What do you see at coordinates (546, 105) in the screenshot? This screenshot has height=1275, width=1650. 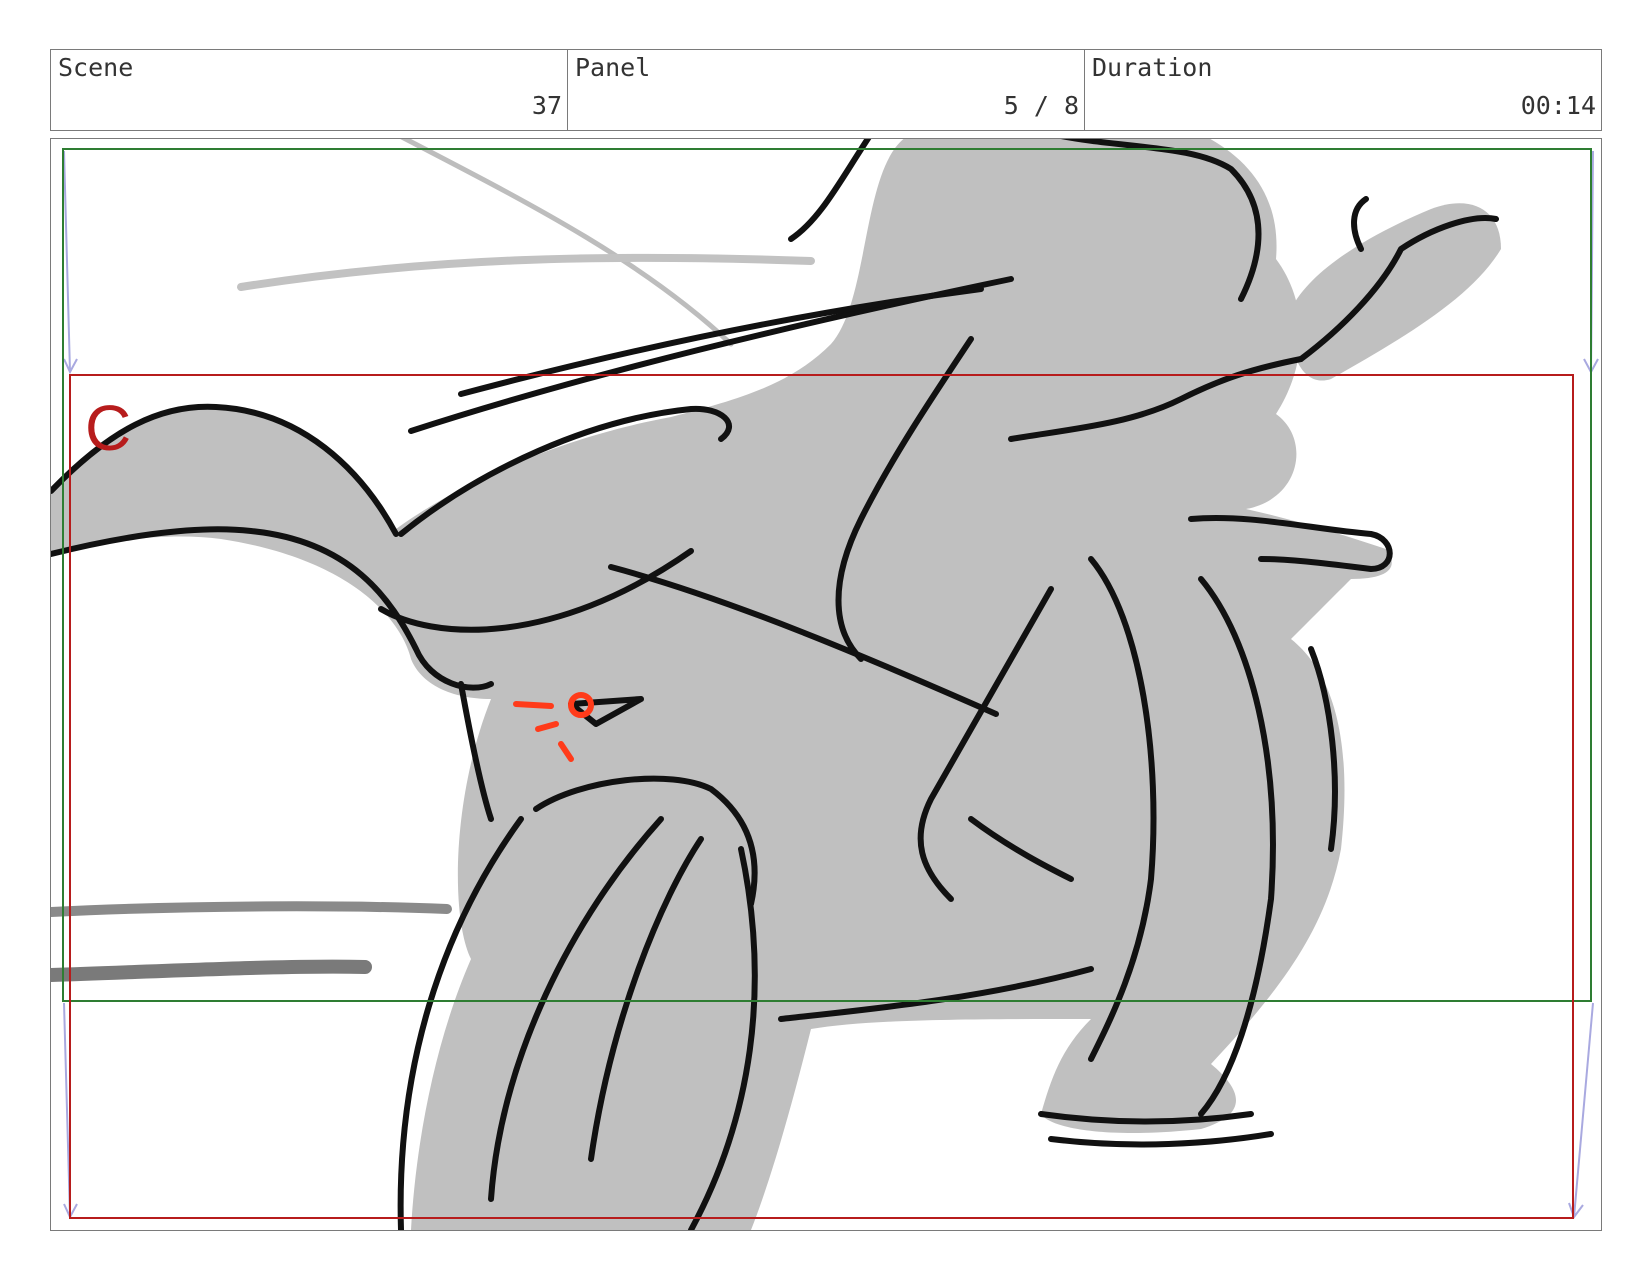 I see `scene-number: 37` at bounding box center [546, 105].